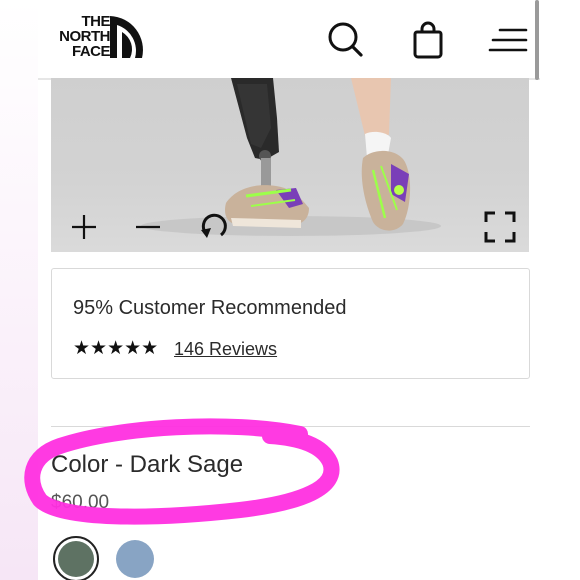 The width and height of the screenshot is (580, 580). I want to click on star-rating: ★★★★★, so click(116, 348).